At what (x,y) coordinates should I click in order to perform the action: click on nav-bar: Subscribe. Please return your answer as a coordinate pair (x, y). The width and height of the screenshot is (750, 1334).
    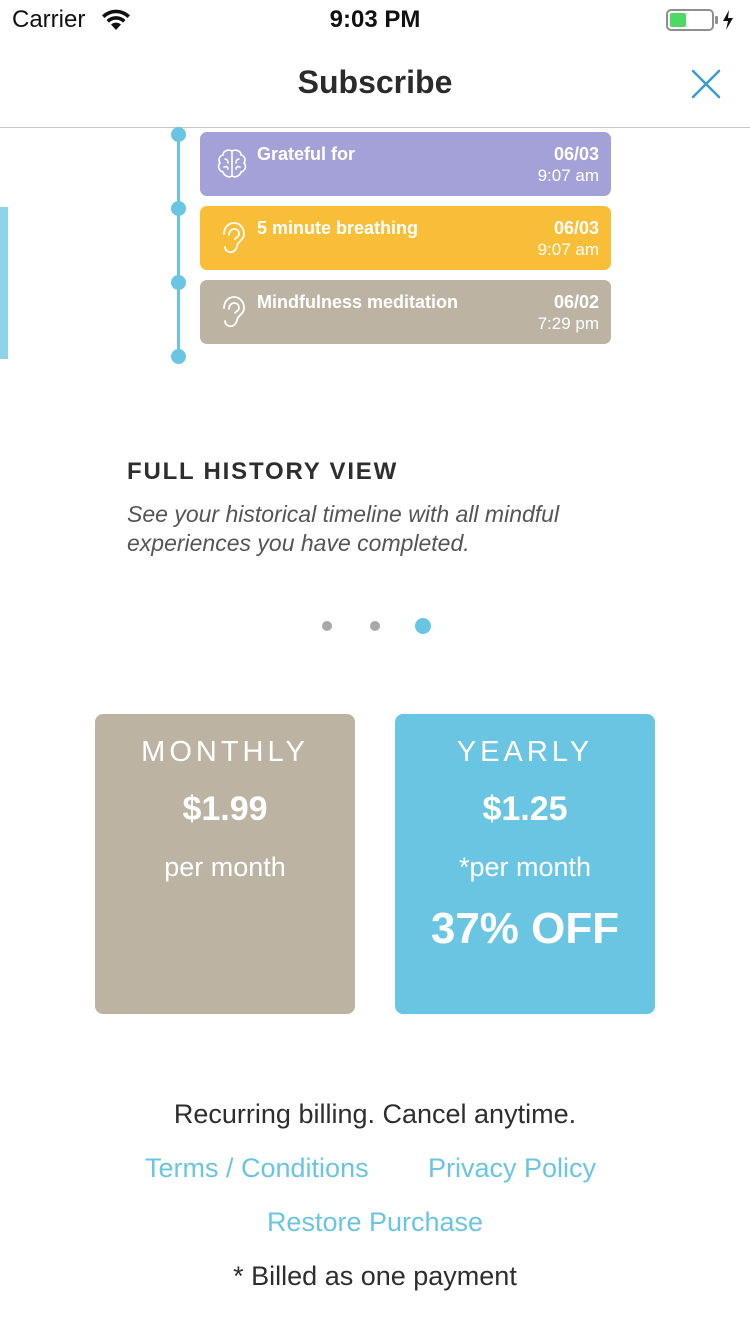
    Looking at the image, I should click on (375, 84).